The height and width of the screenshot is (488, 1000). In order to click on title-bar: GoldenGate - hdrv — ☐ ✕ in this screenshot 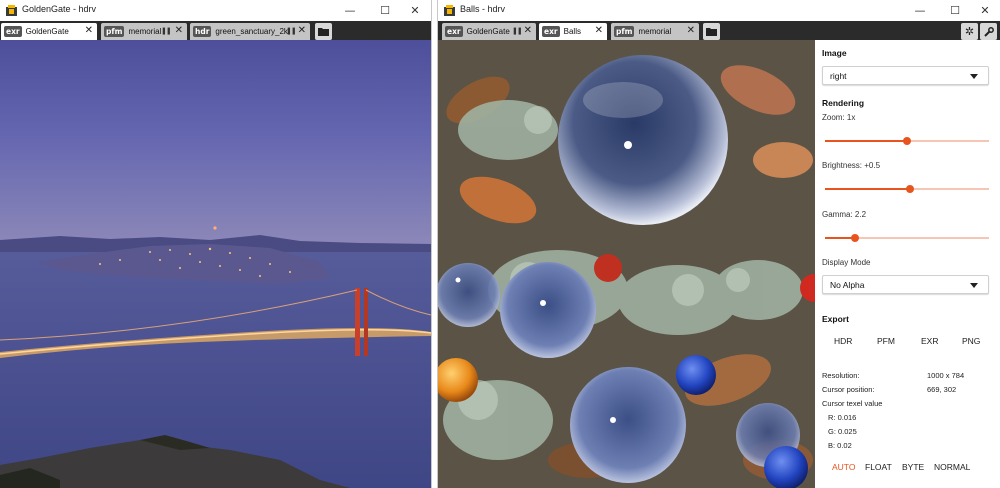, I will do `click(215, 10)`.